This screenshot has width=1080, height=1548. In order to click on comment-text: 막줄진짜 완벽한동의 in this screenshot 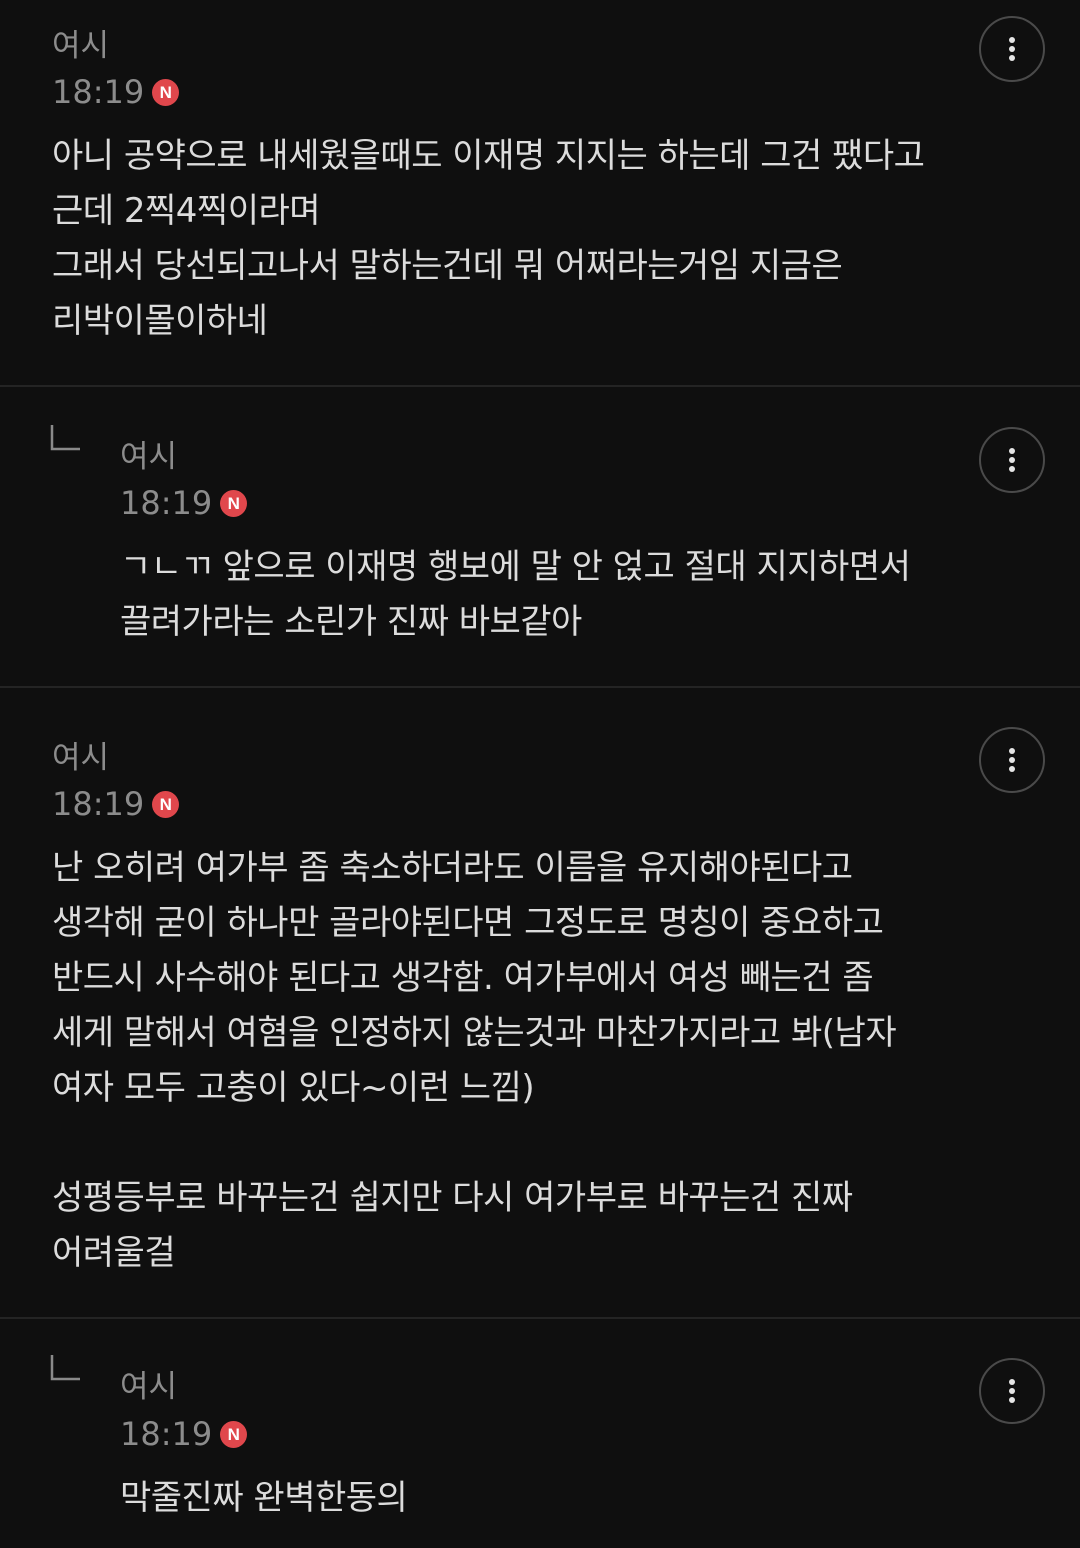, I will do `click(264, 1498)`.